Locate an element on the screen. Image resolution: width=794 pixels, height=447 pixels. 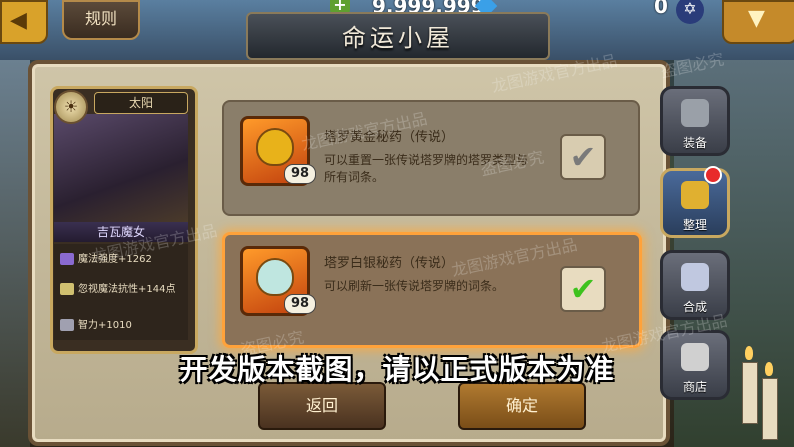
sun-icon: ☀ is located at coordinates (71, 107).